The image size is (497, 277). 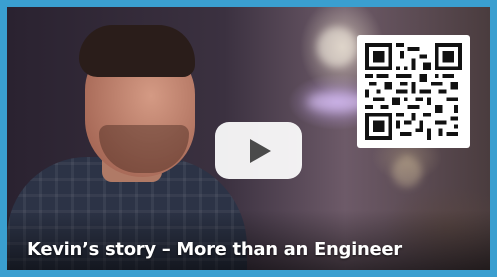 I want to click on qr-code, so click(x=413, y=91).